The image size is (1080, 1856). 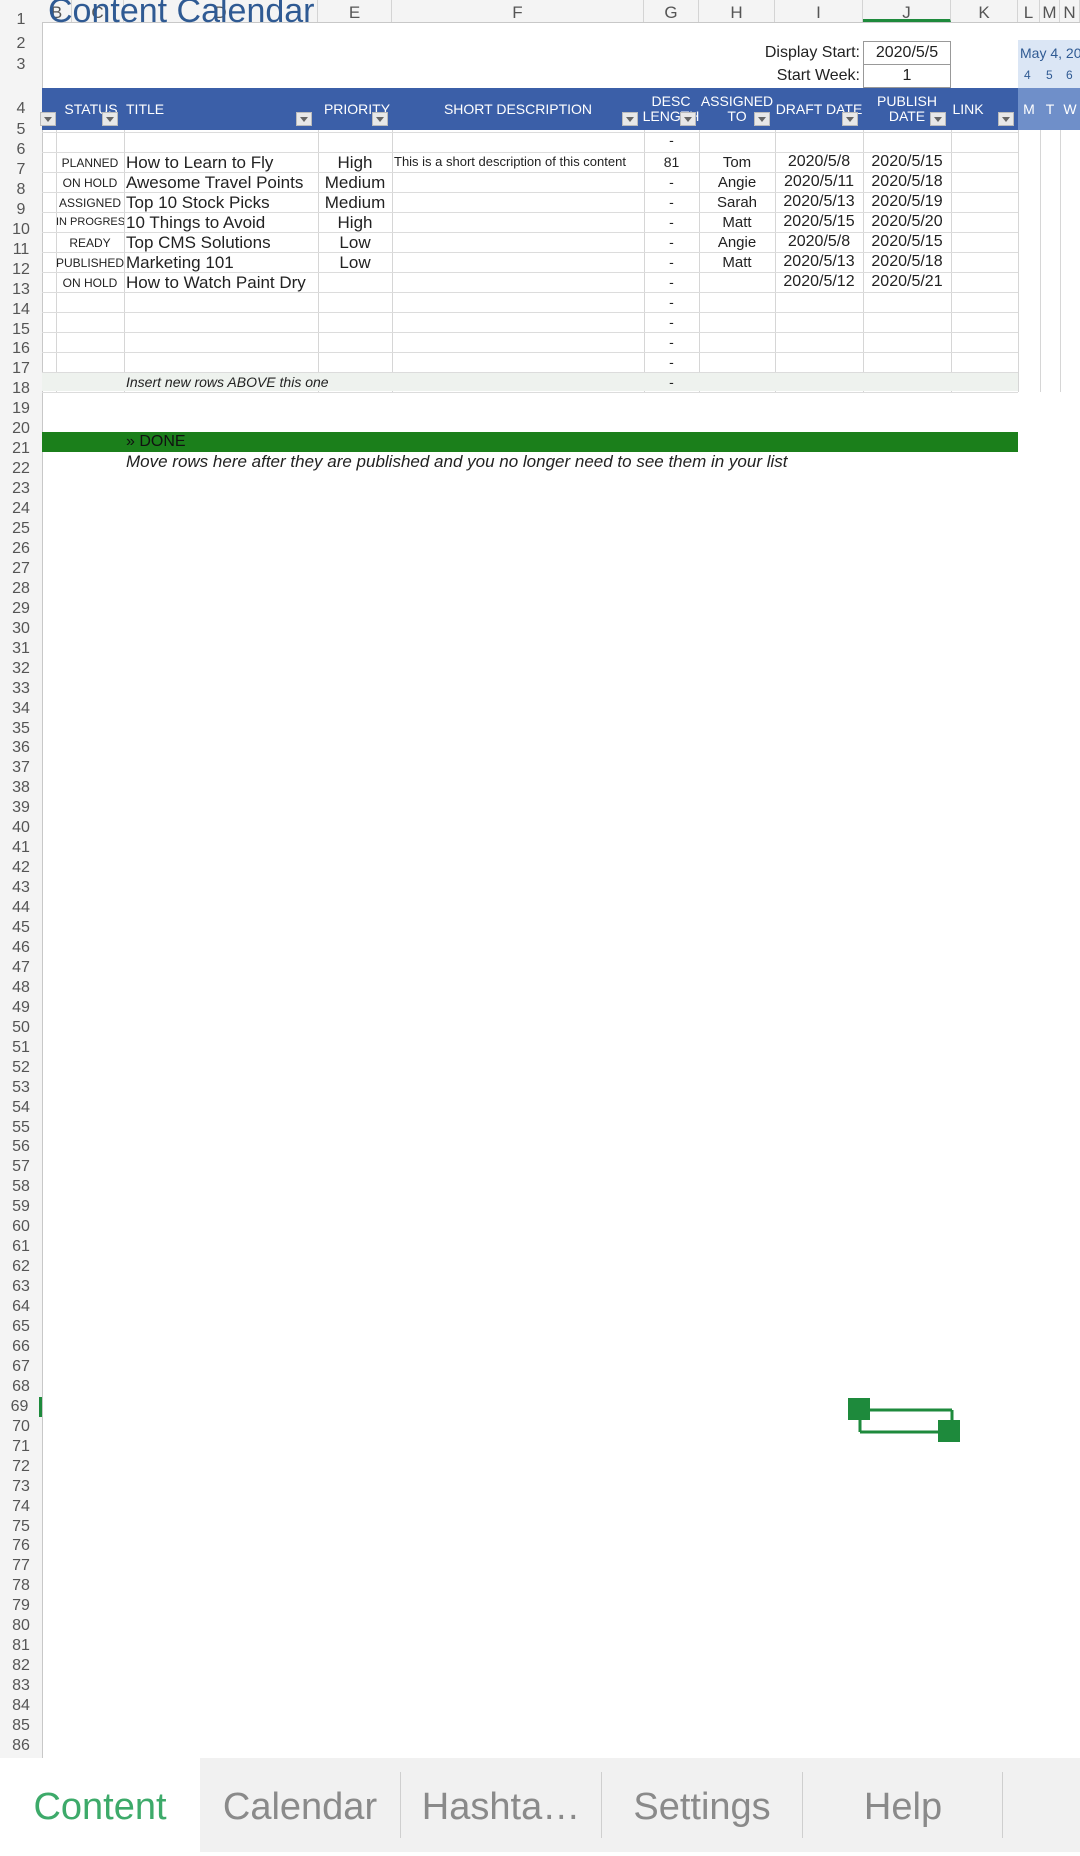 What do you see at coordinates (21, 489) in the screenshot?
I see `row-header-23: 23` at bounding box center [21, 489].